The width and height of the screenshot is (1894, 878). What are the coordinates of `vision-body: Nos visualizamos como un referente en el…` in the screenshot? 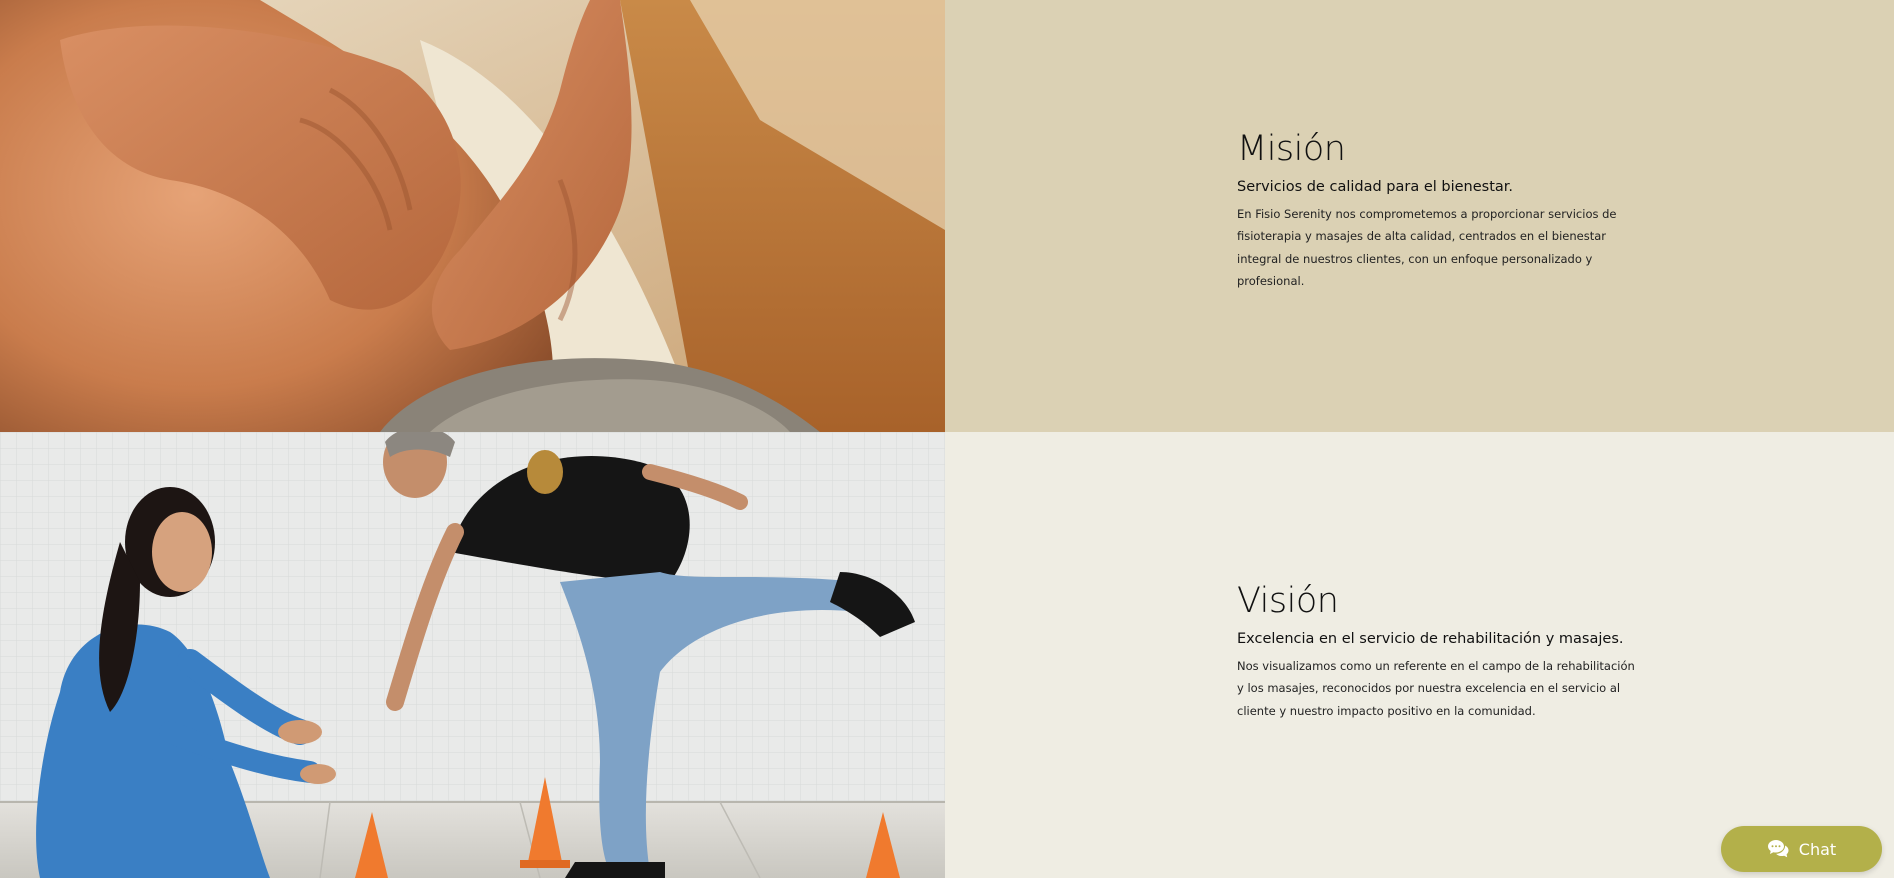 It's located at (1436, 688).